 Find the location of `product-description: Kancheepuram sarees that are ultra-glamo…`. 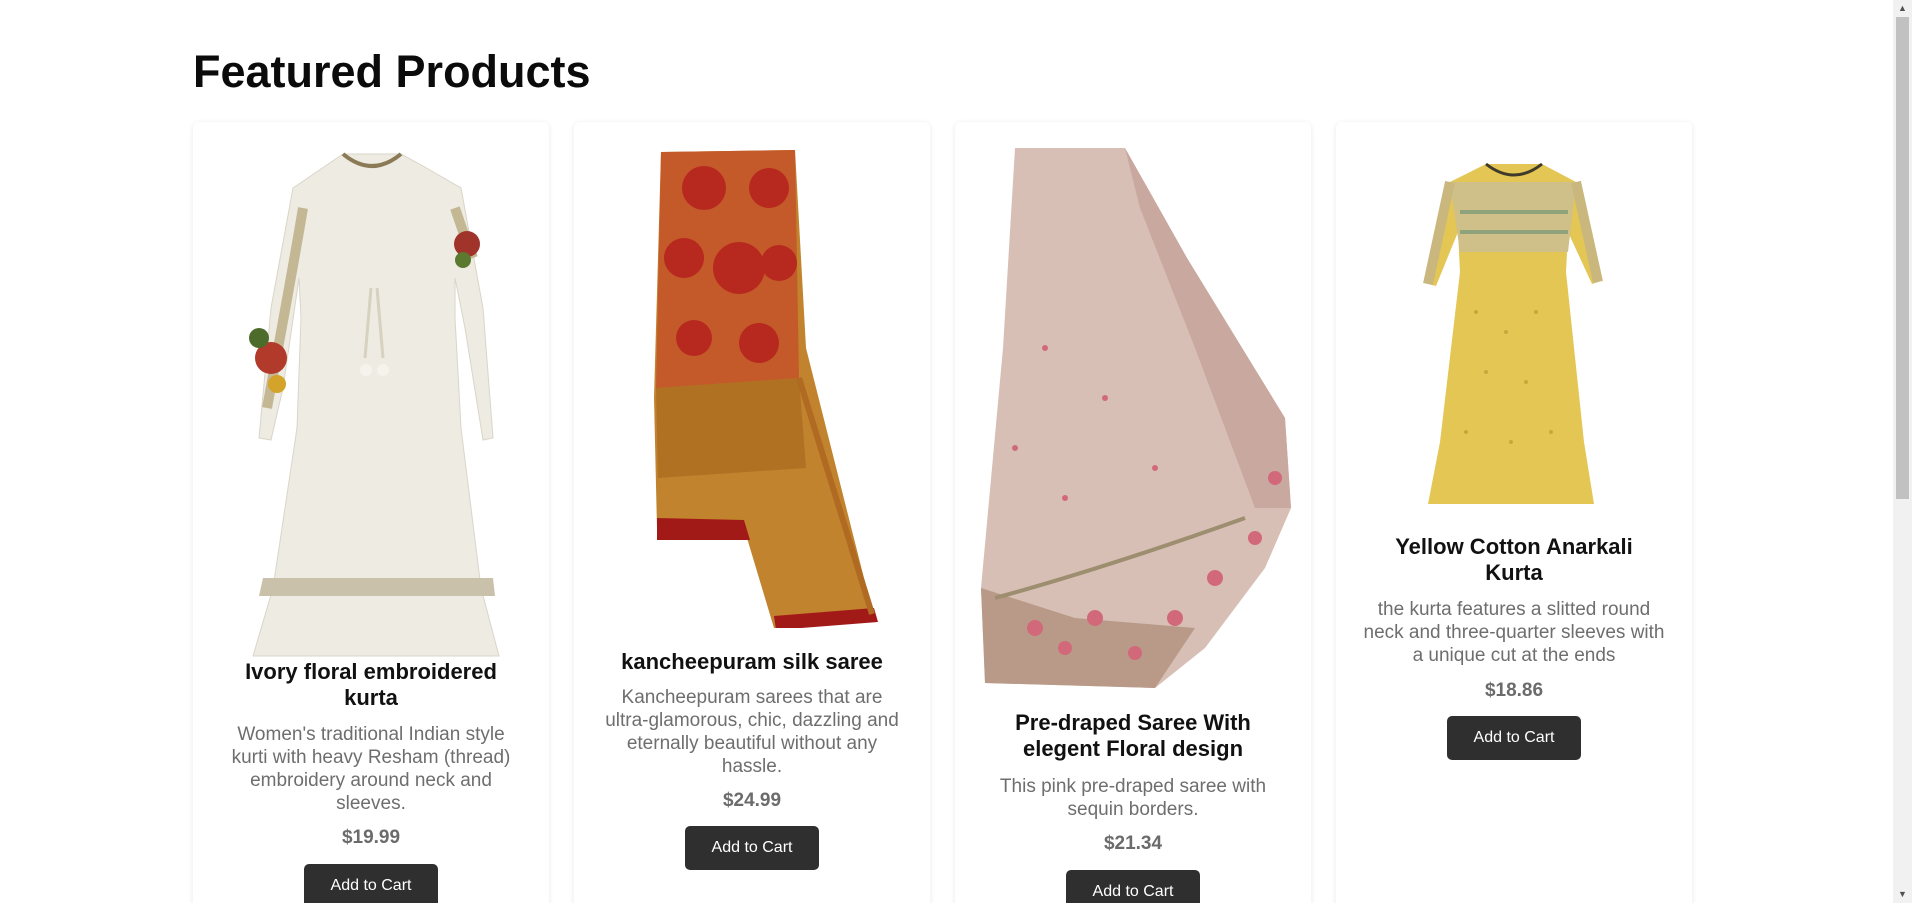

product-description: Kancheepuram sarees that are ultra-glamo… is located at coordinates (752, 732).